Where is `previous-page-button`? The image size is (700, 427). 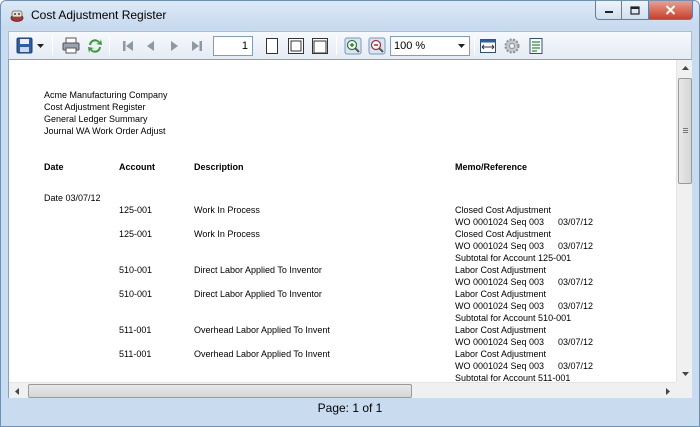 previous-page-button is located at coordinates (151, 45).